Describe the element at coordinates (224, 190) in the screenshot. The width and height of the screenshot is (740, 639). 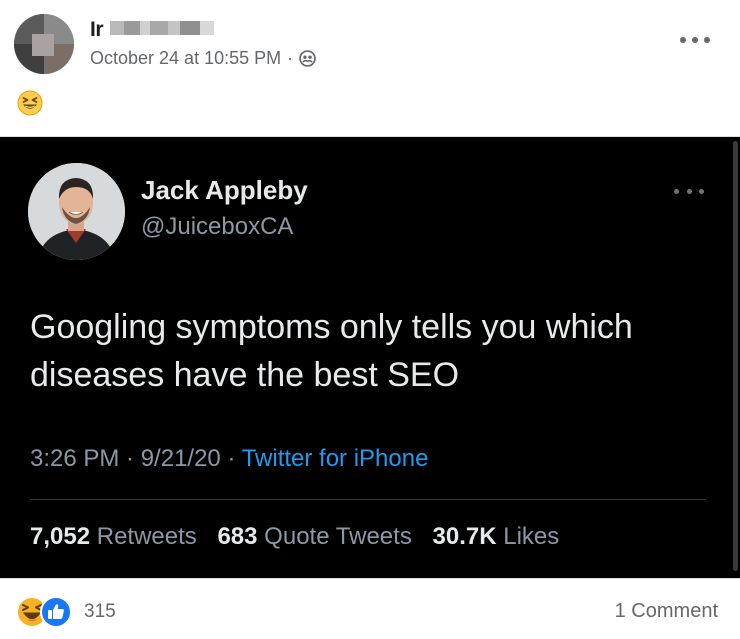
I see `tweet-display-name: Jack Appleby` at that location.